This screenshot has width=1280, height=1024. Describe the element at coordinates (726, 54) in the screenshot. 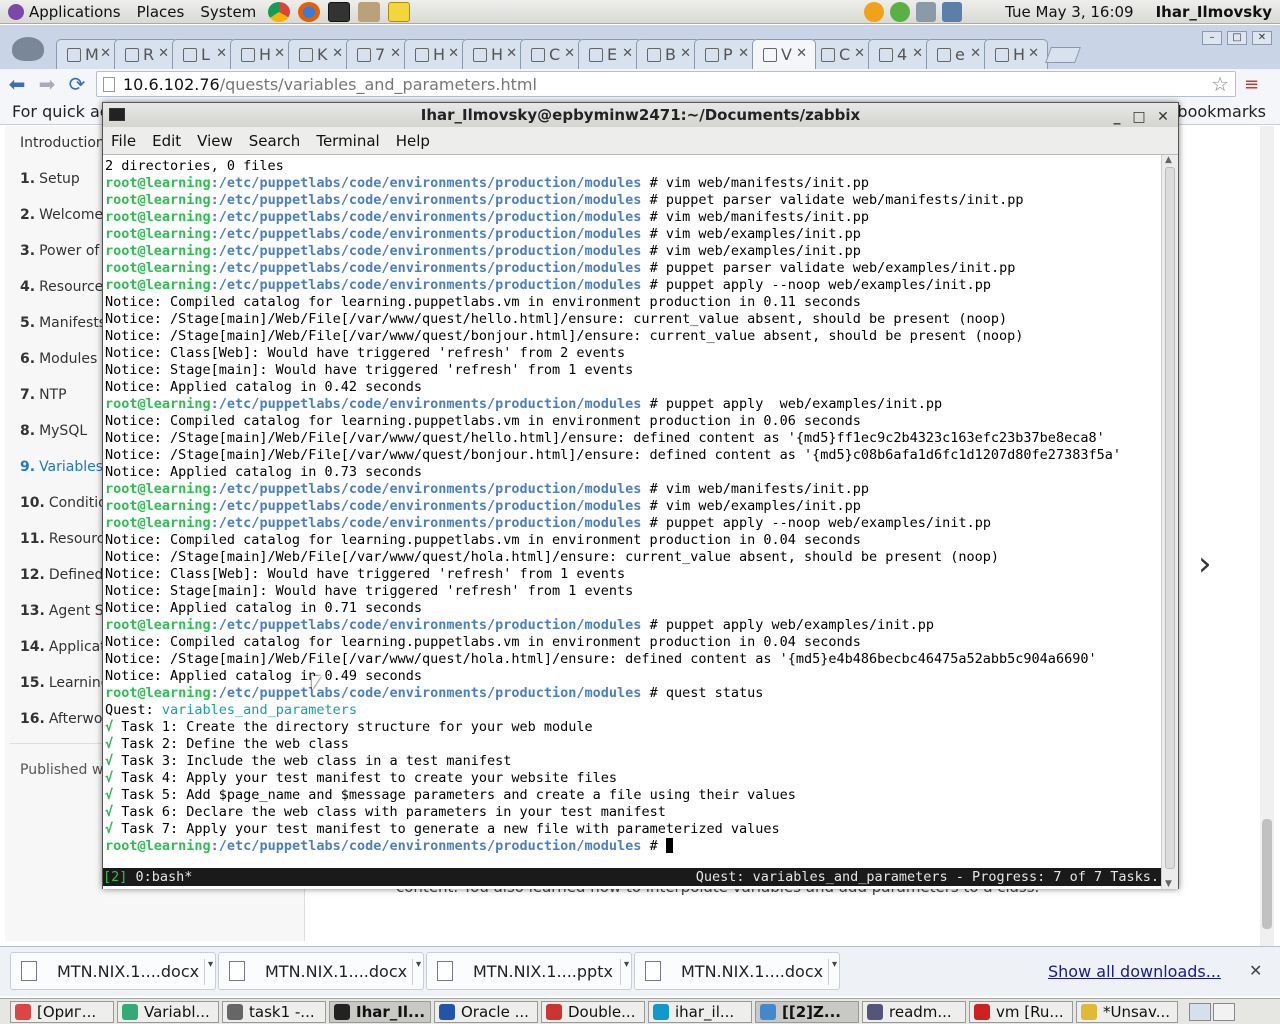

I see `browser-tab: P ✕` at that location.